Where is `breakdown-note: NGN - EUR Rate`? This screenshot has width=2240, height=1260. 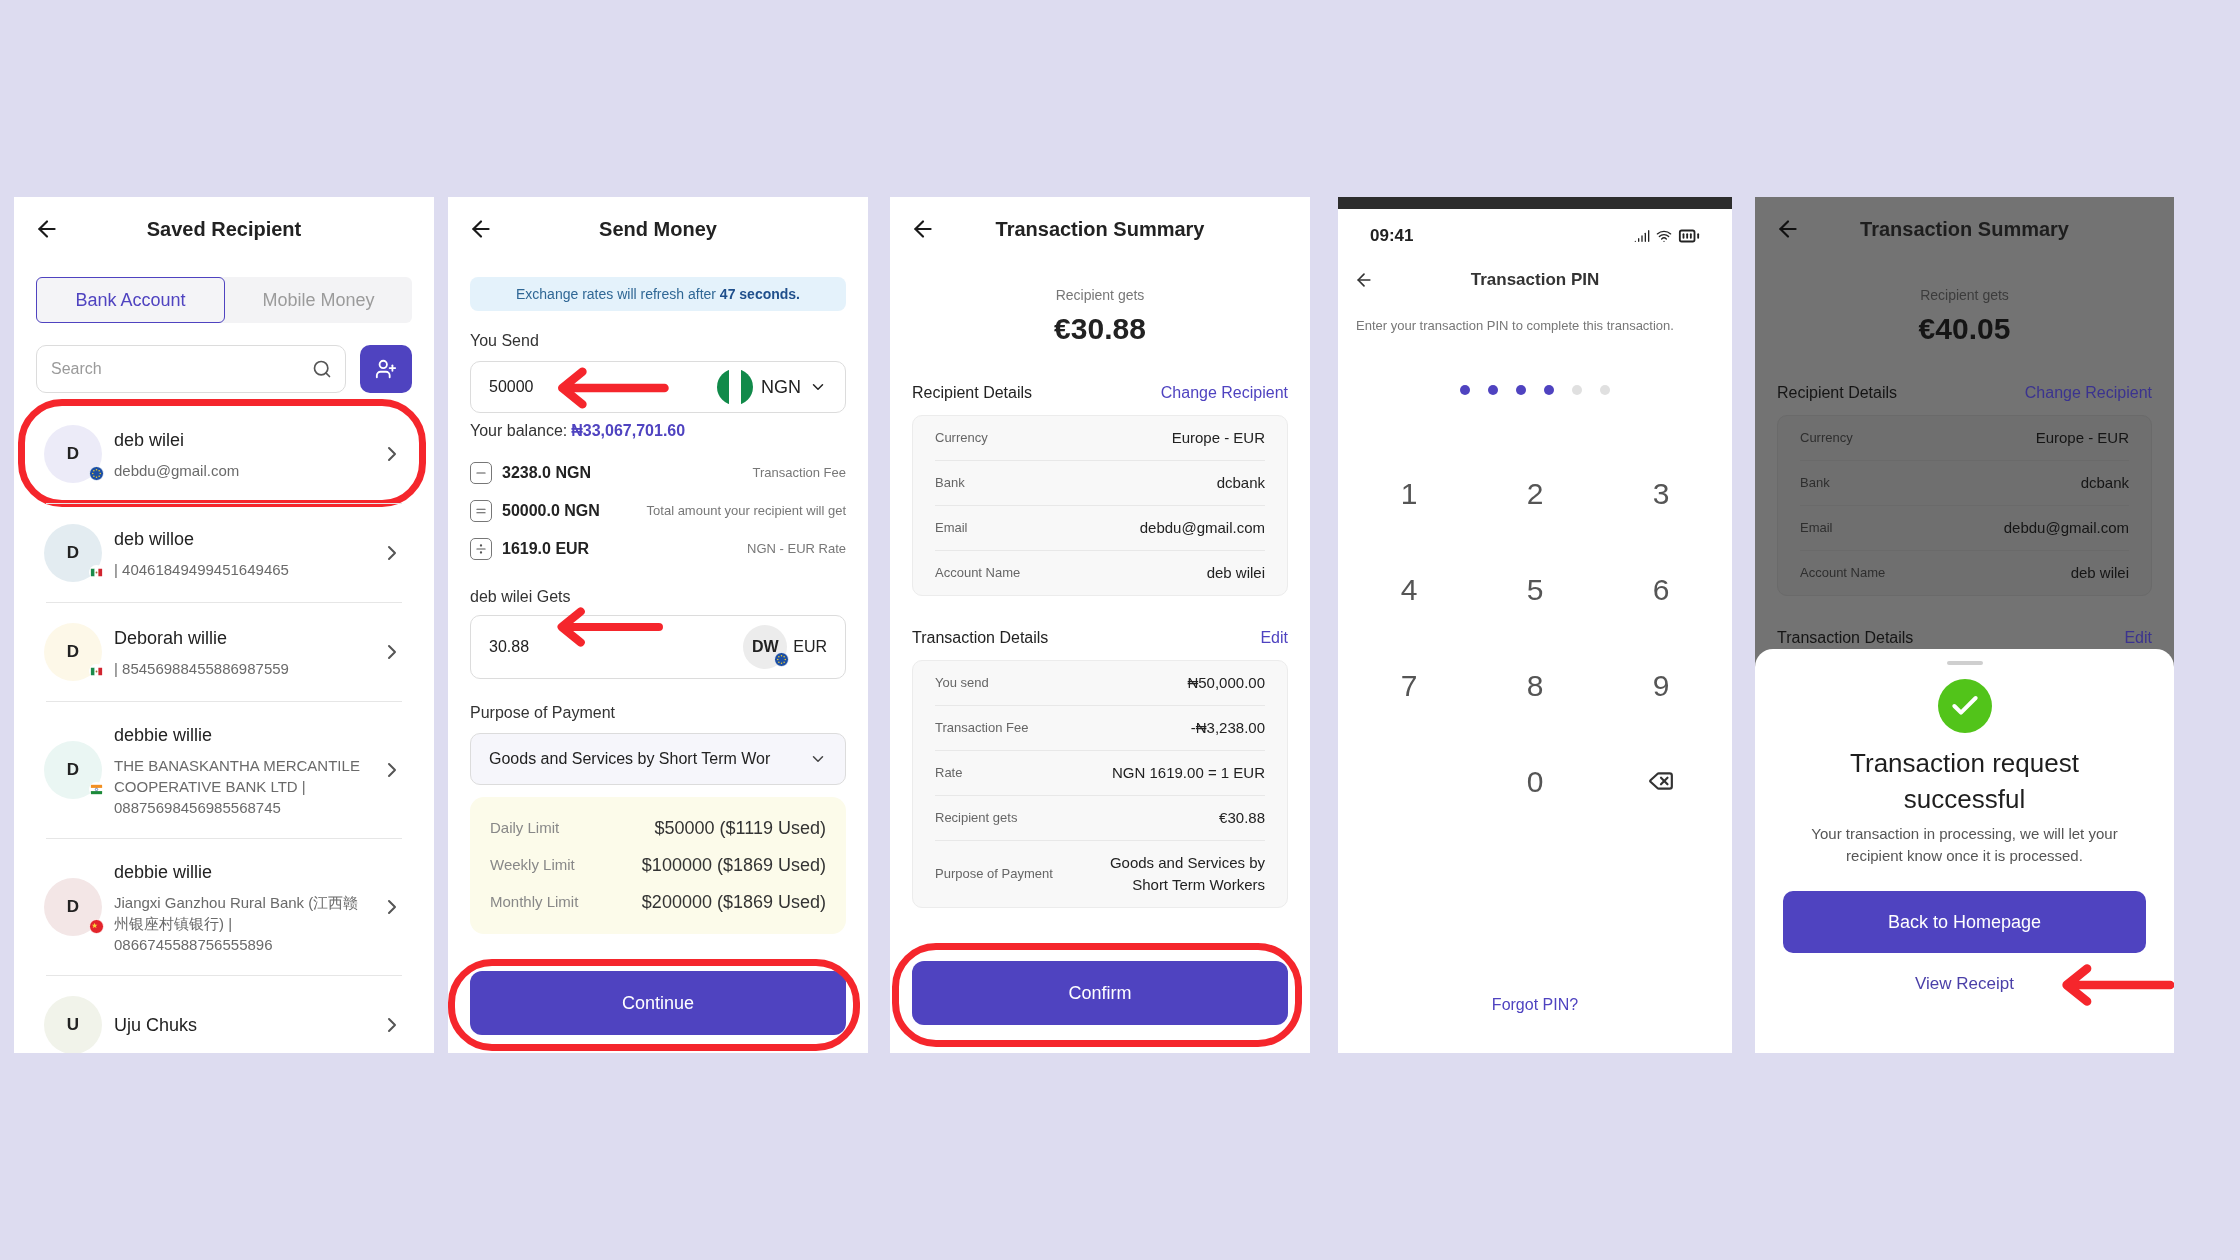 breakdown-note: NGN - EUR Rate is located at coordinates (796, 549).